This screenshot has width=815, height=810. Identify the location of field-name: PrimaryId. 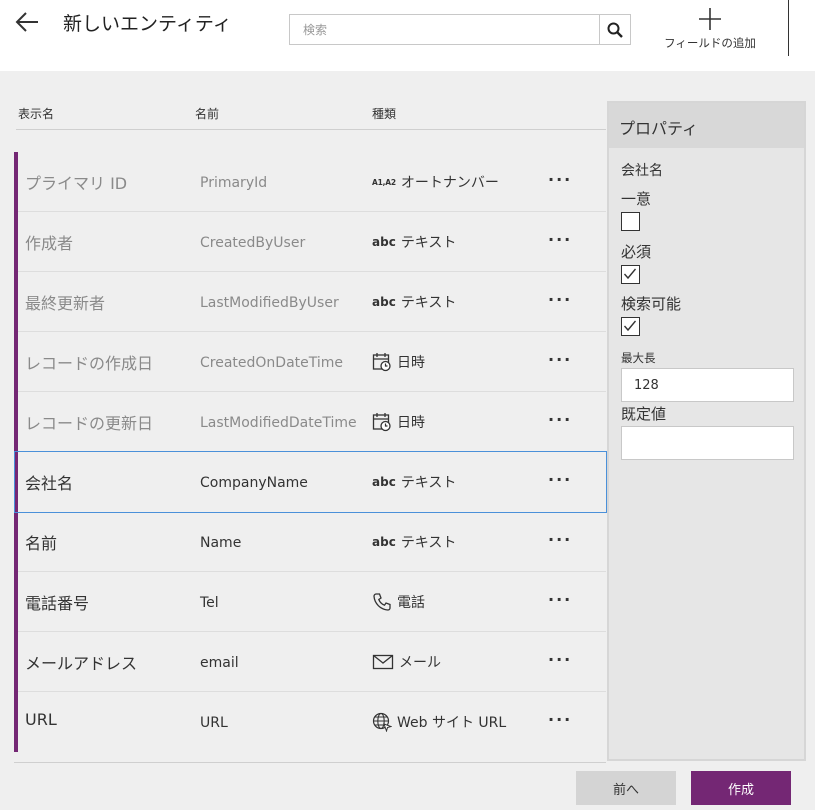
(234, 183).